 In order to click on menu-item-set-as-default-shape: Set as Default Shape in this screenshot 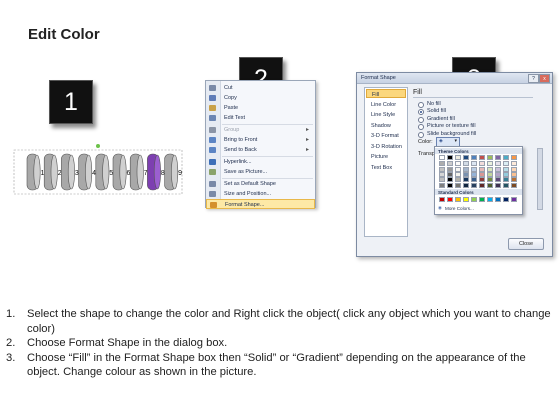, I will do `click(260, 184)`.